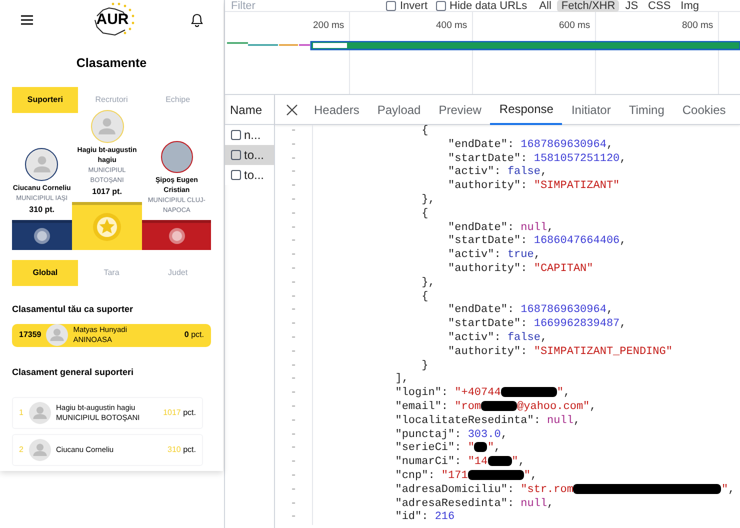  Describe the element at coordinates (179, 413) in the screenshot. I see `user-points: 1017 pct.` at that location.